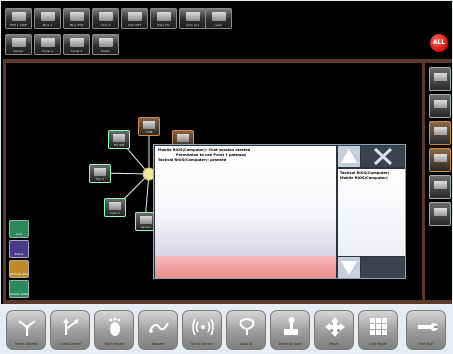 This screenshot has width=453, height=354. What do you see at coordinates (334, 344) in the screenshot?
I see `toolbar-button-label: Move` at bounding box center [334, 344].